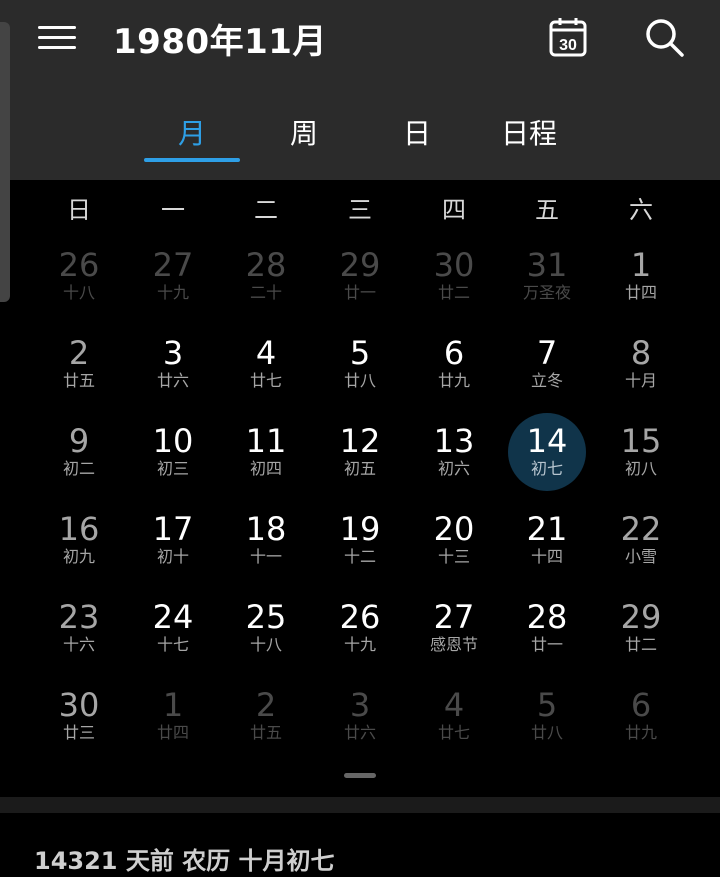 The image size is (720, 877). What do you see at coordinates (640, 380) in the screenshot?
I see `lunar-date: 十月` at bounding box center [640, 380].